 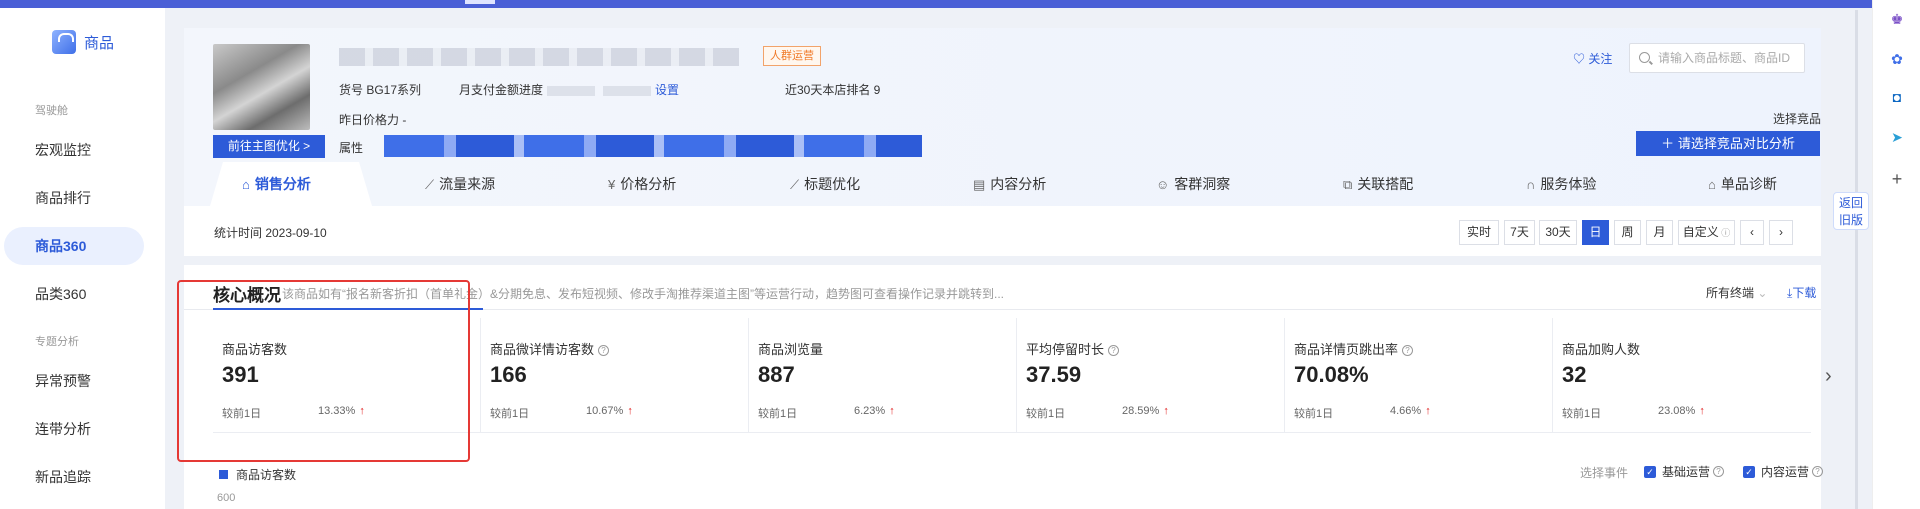 What do you see at coordinates (792, 56) in the screenshot?
I see `product-tag: 人群运营` at bounding box center [792, 56].